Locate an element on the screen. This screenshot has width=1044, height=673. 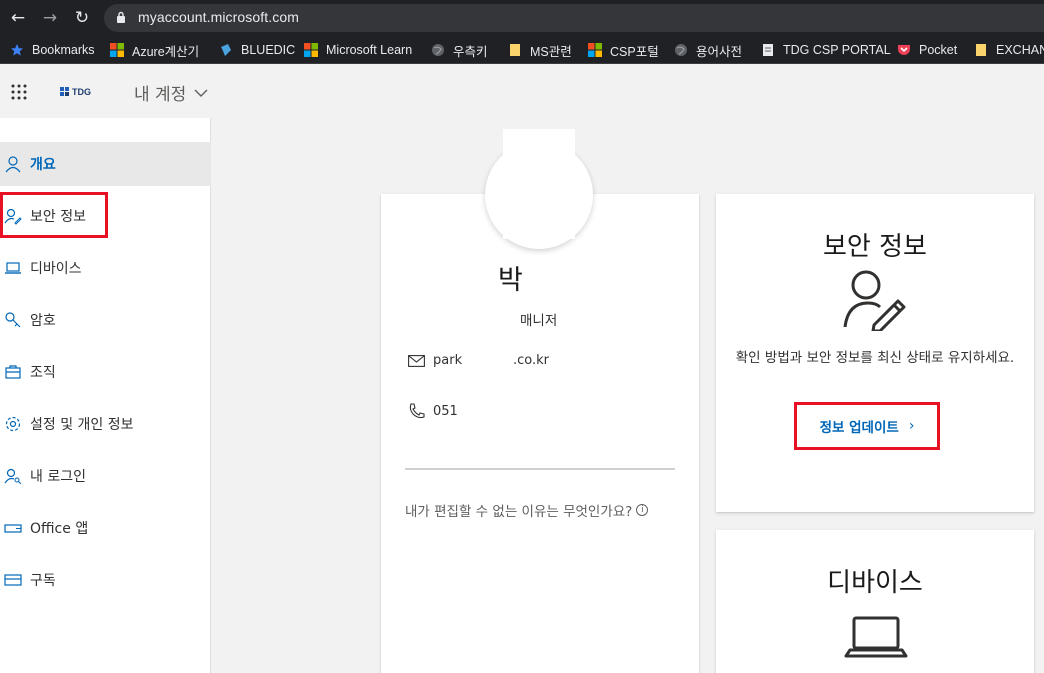
email-row: park is located at coordinates (435, 360).